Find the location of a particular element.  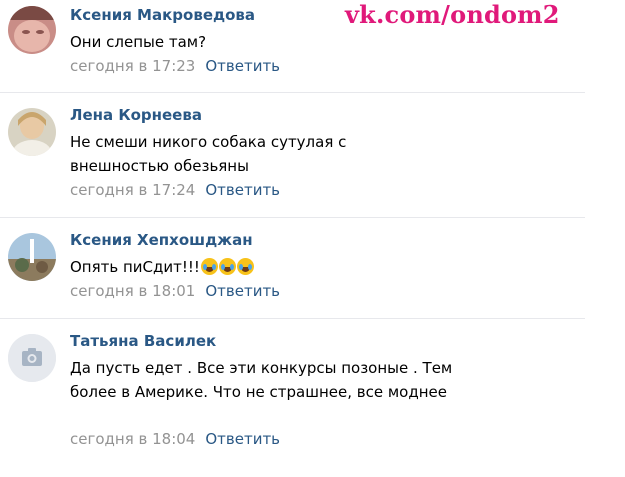

comment-date: сегодня в 17:24 is located at coordinates (132, 190).